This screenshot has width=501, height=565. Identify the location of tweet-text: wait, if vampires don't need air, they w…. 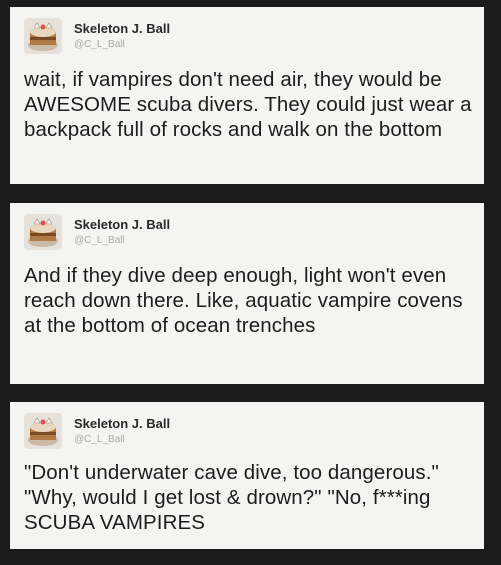
(248, 104).